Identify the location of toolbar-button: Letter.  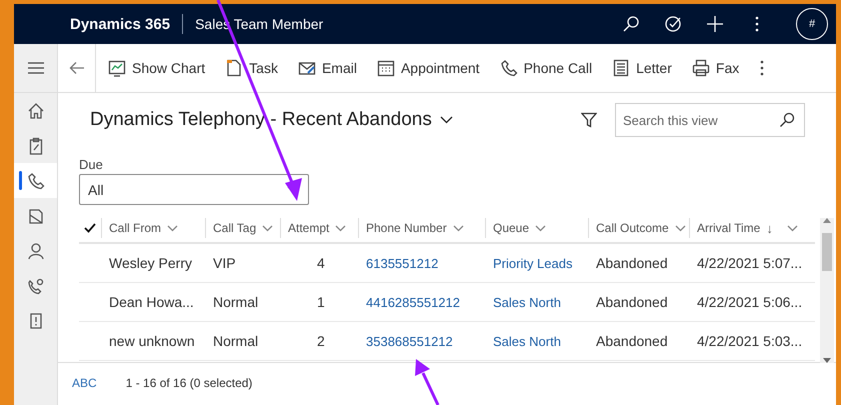
(642, 68).